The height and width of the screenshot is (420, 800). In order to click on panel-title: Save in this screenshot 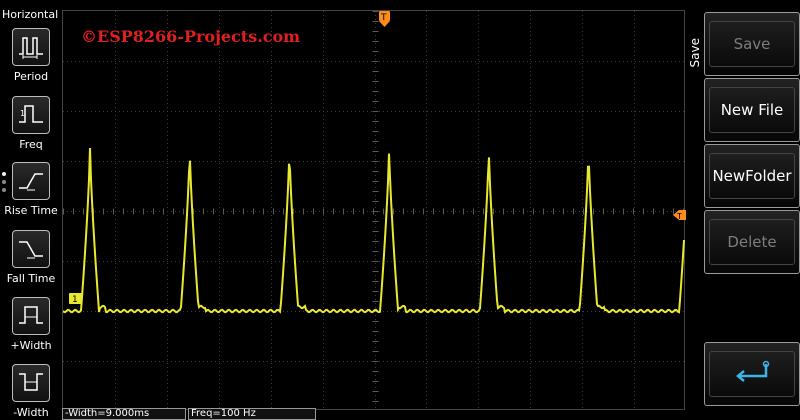, I will do `click(695, 53)`.